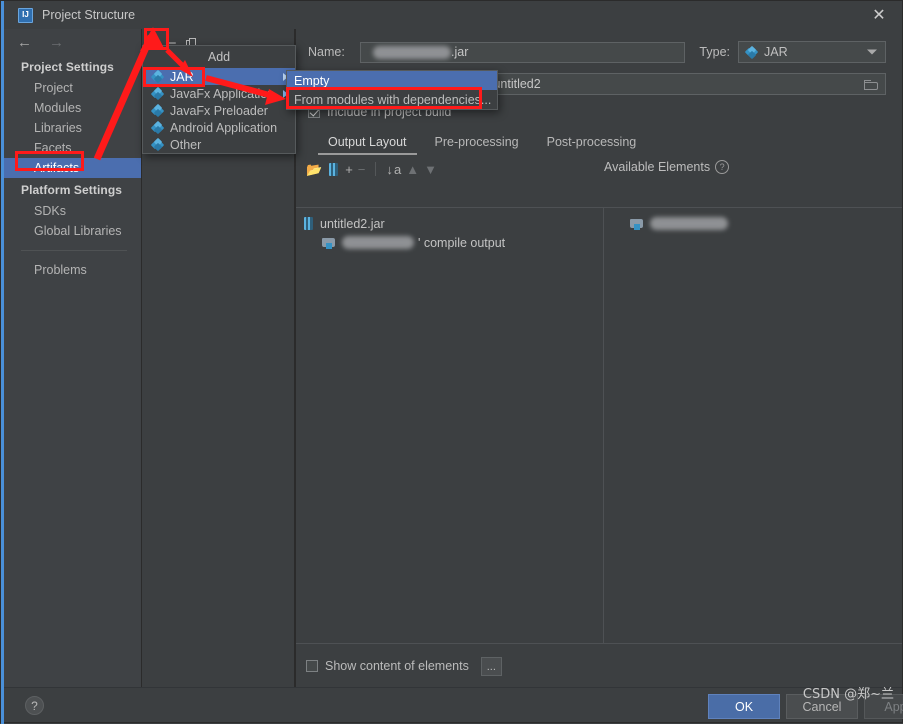  What do you see at coordinates (352, 223) in the screenshot?
I see `tree-item-label: untitled2.jar` at bounding box center [352, 223].